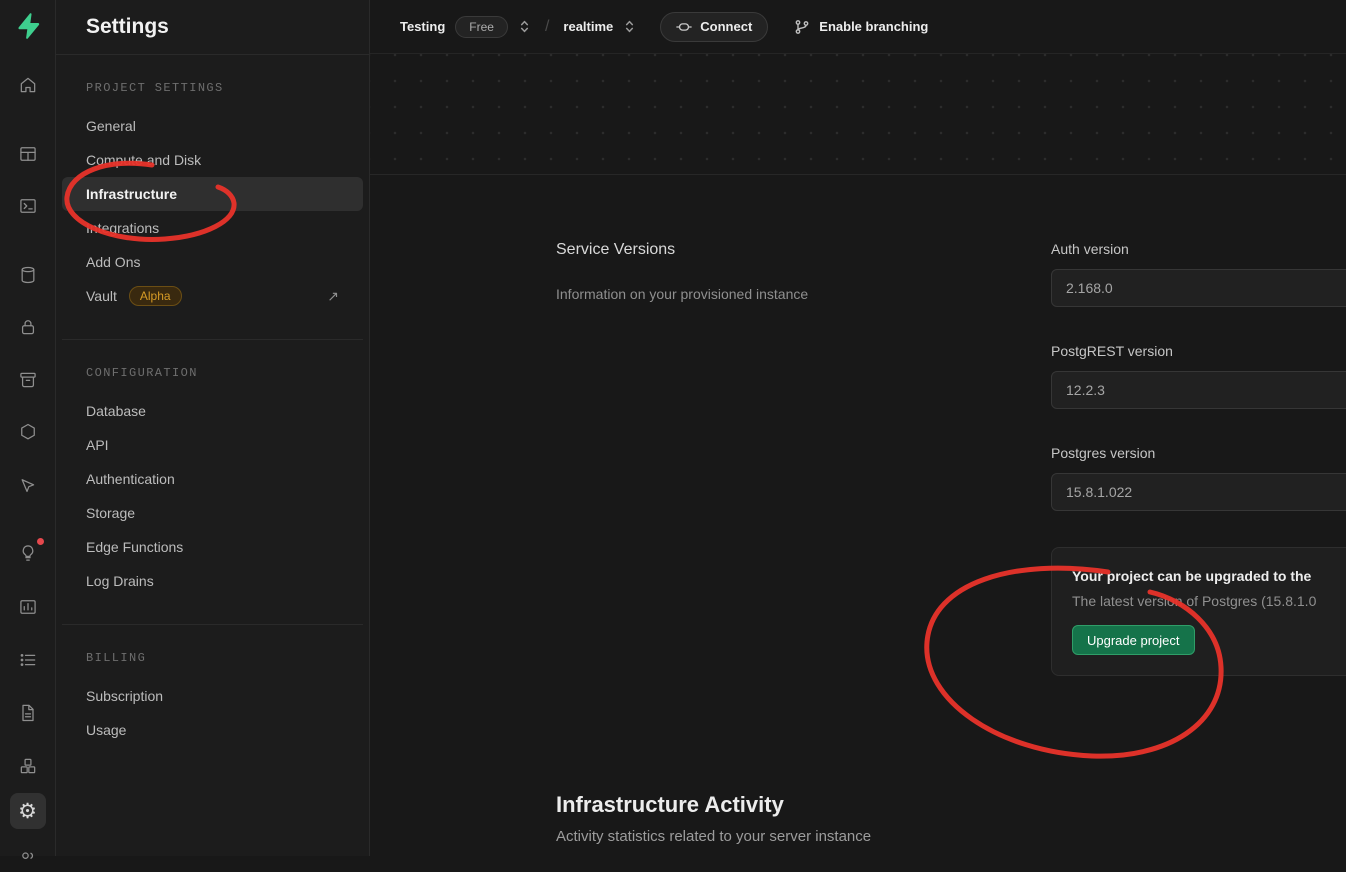 Image resolution: width=1346 pixels, height=872 pixels. I want to click on archive-icon, so click(27, 380).